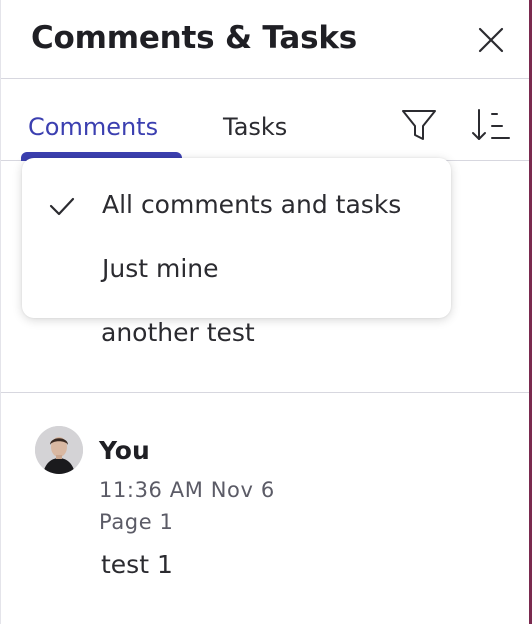  Describe the element at coordinates (124, 450) in the screenshot. I see `comment-author: You` at that location.